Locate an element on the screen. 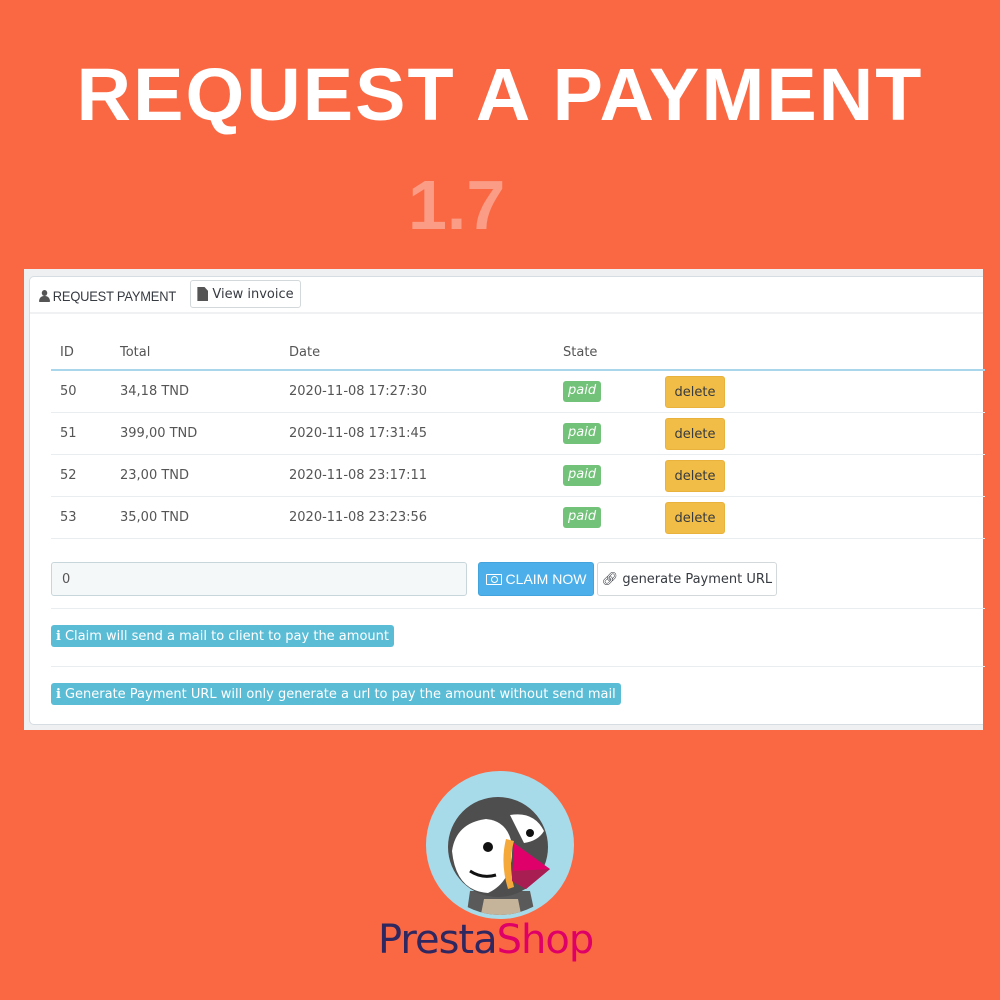 This screenshot has height=1000, width=1000. logo-eye-right is located at coordinates (530, 833).